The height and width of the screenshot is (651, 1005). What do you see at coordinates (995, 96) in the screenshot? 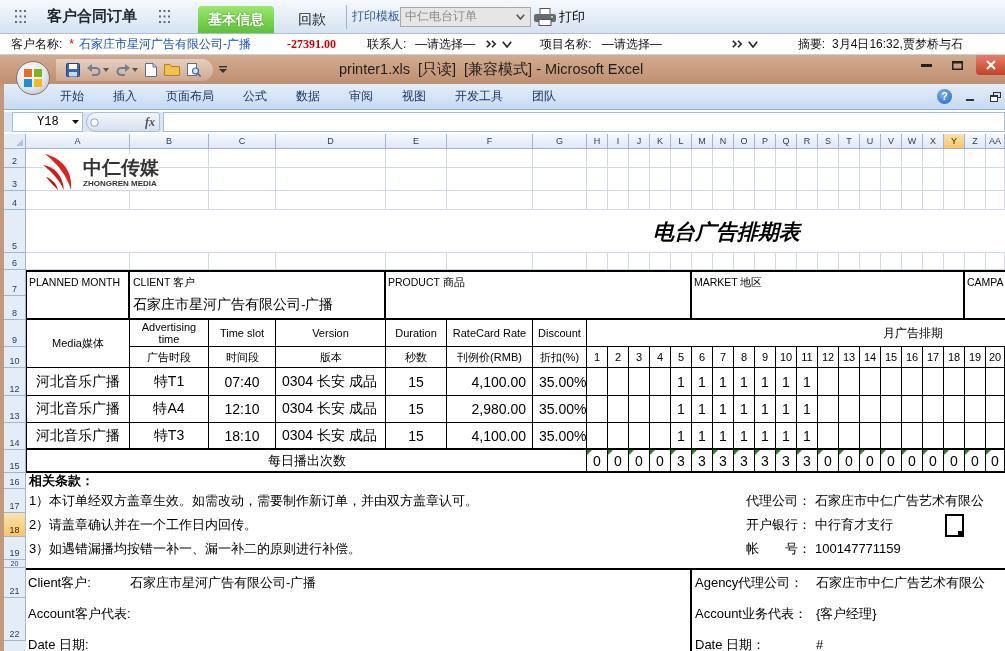
I see `restore-icon` at bounding box center [995, 96].